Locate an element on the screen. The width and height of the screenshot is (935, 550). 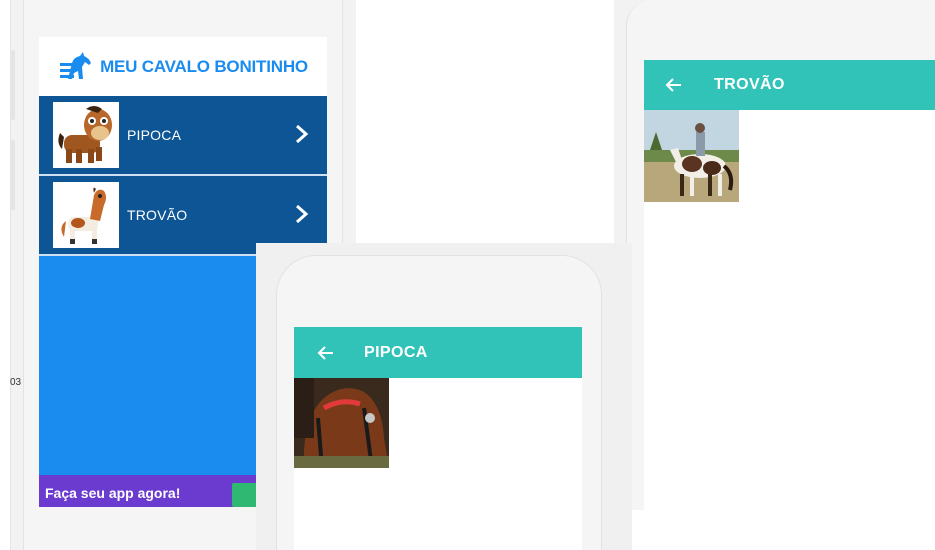
detail-title: TROVÃO is located at coordinates (749, 84).